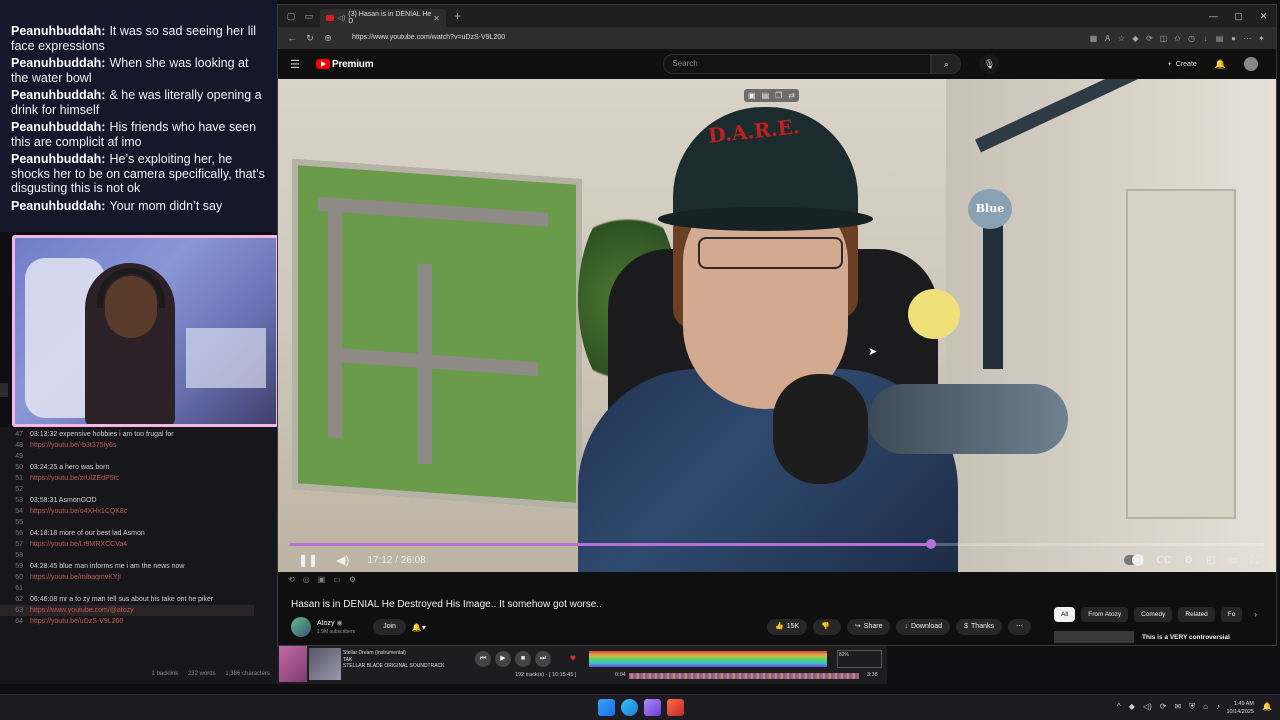 The width and height of the screenshot is (1280, 720). What do you see at coordinates (292, 38) in the screenshot?
I see `back-icon: ←` at bounding box center [292, 38].